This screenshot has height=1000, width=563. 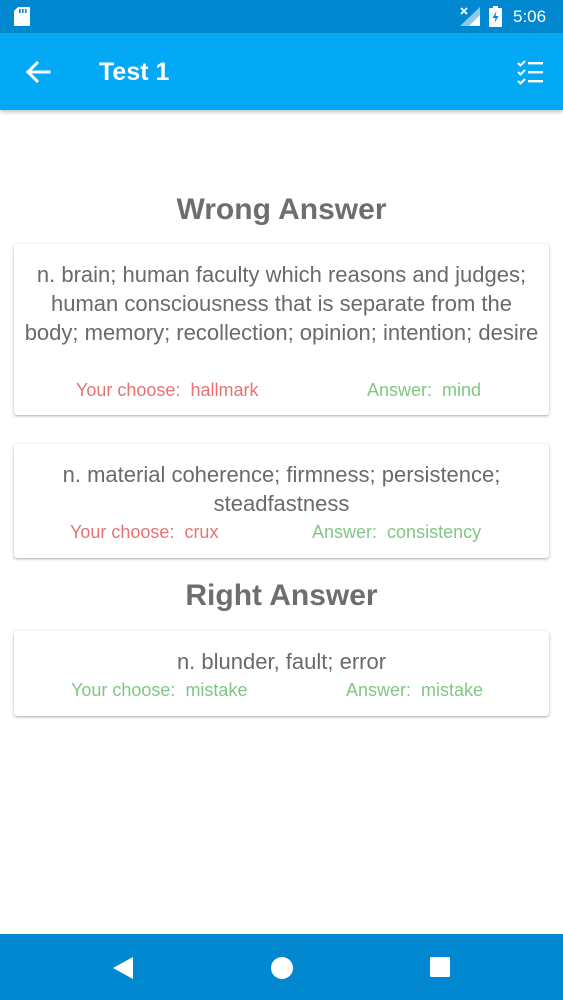 What do you see at coordinates (281, 71) in the screenshot?
I see `app-bar: Test 1` at bounding box center [281, 71].